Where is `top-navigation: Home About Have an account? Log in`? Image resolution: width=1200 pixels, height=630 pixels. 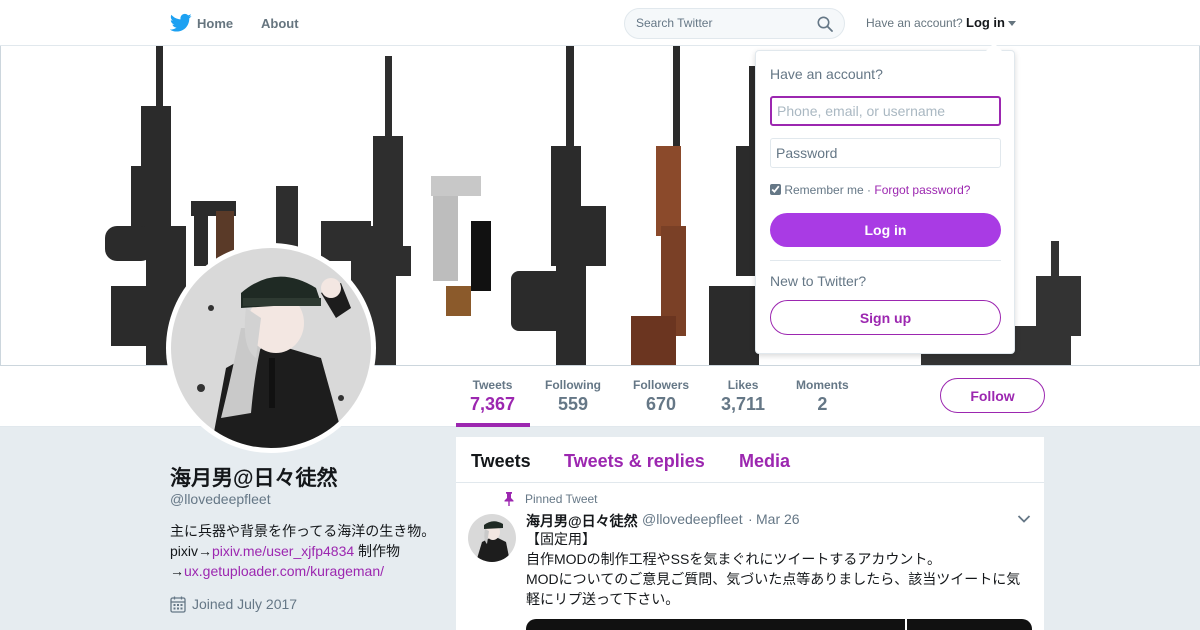 top-navigation: Home About Have an account? Log in is located at coordinates (600, 23).